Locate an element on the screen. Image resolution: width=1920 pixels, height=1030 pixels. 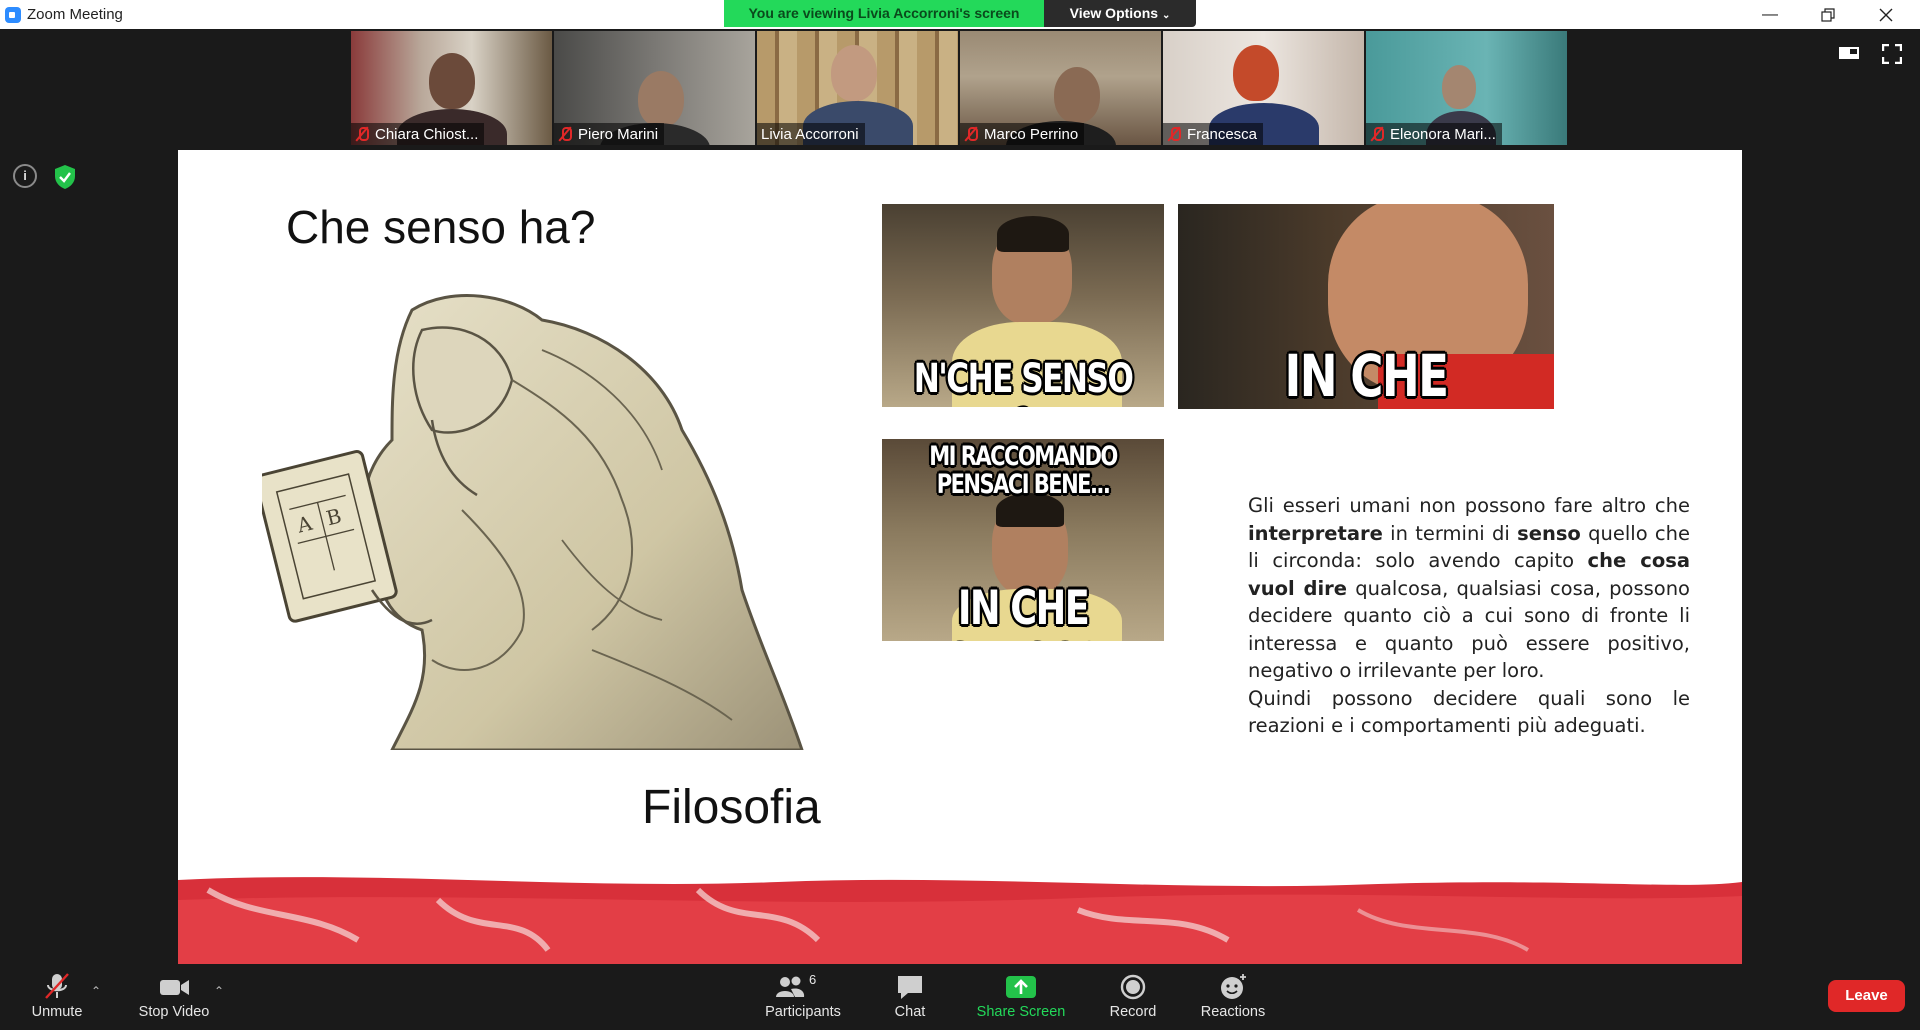
video-camera-icon is located at coordinates (174, 987).